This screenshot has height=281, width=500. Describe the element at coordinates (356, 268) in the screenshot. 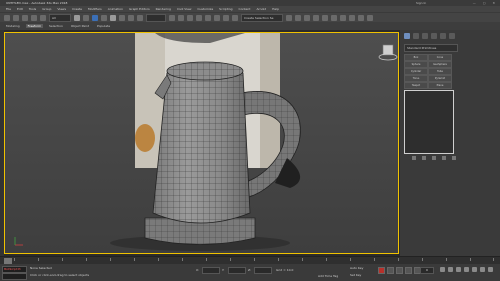

I see `auto-key-button: Auto Key` at that location.